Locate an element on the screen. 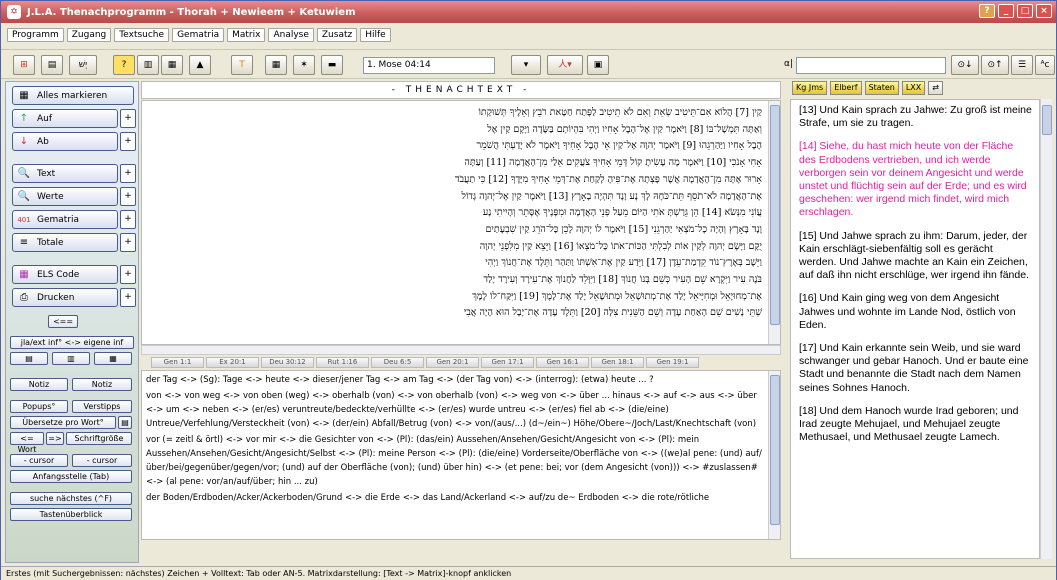 This screenshot has height=580, width=1057. layout-icon: ▤ is located at coordinates (52, 65).